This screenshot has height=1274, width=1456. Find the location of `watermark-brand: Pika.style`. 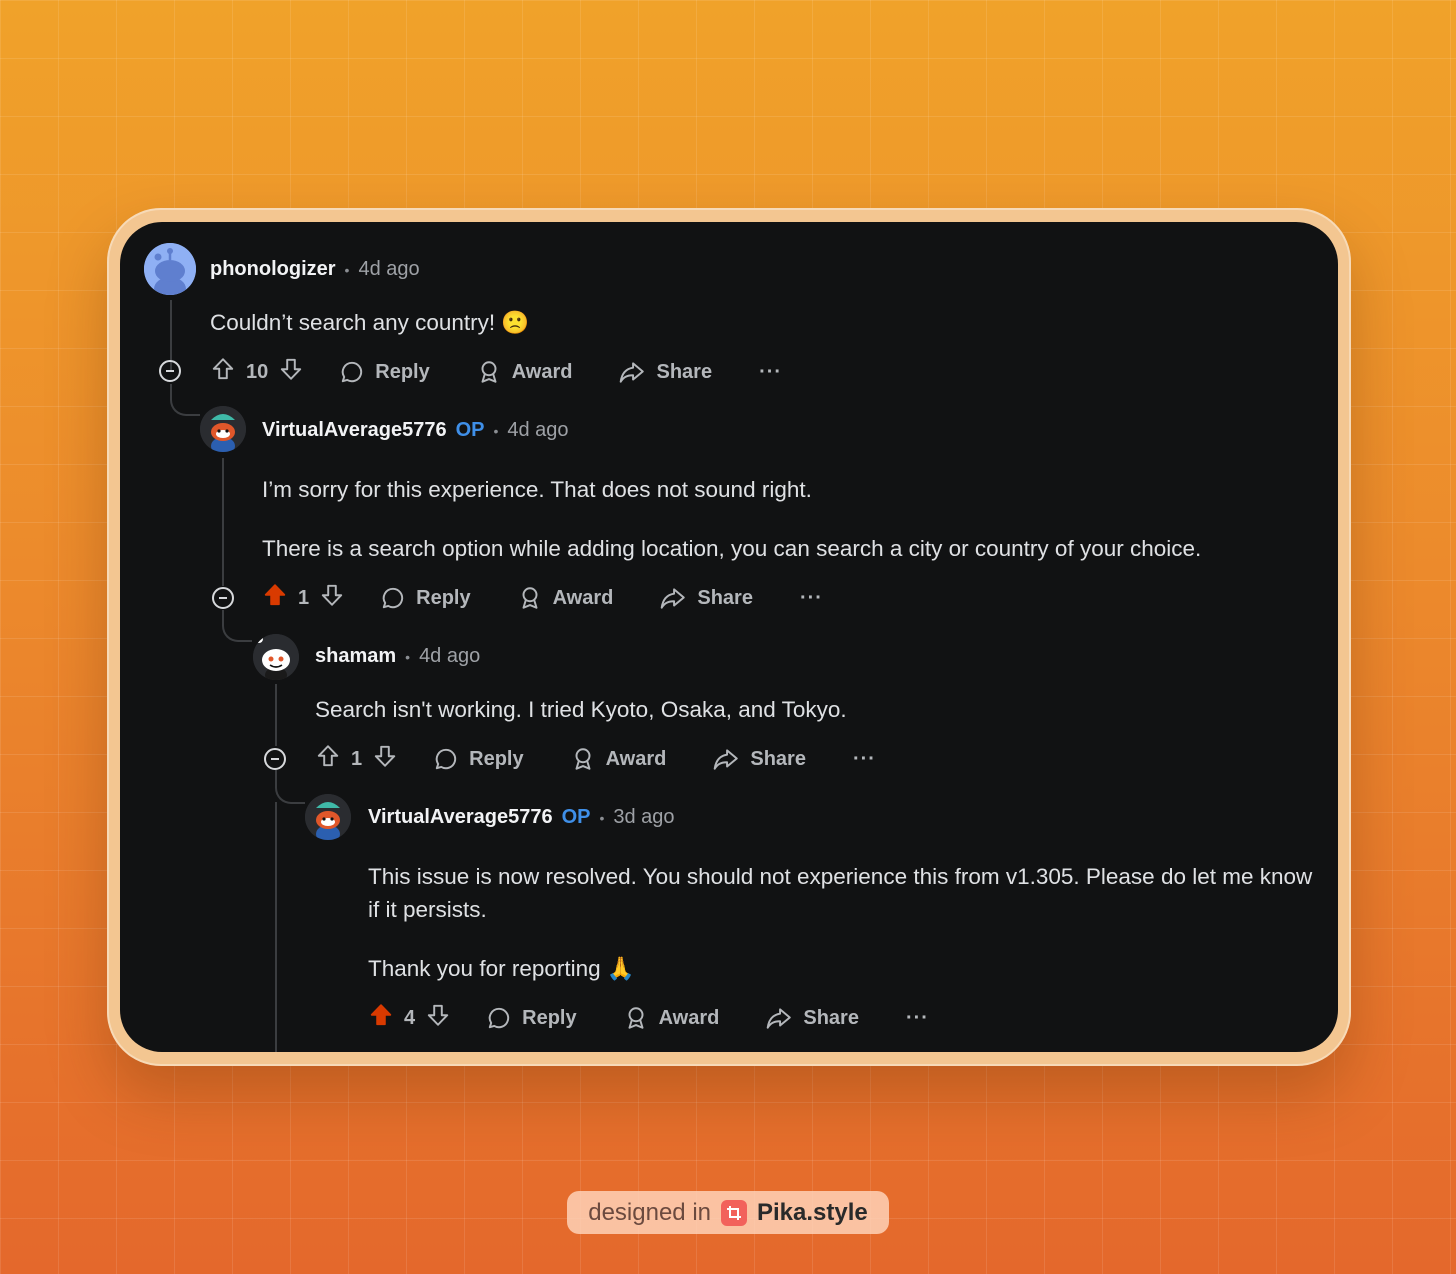

watermark-brand: Pika.style is located at coordinates (812, 1212).